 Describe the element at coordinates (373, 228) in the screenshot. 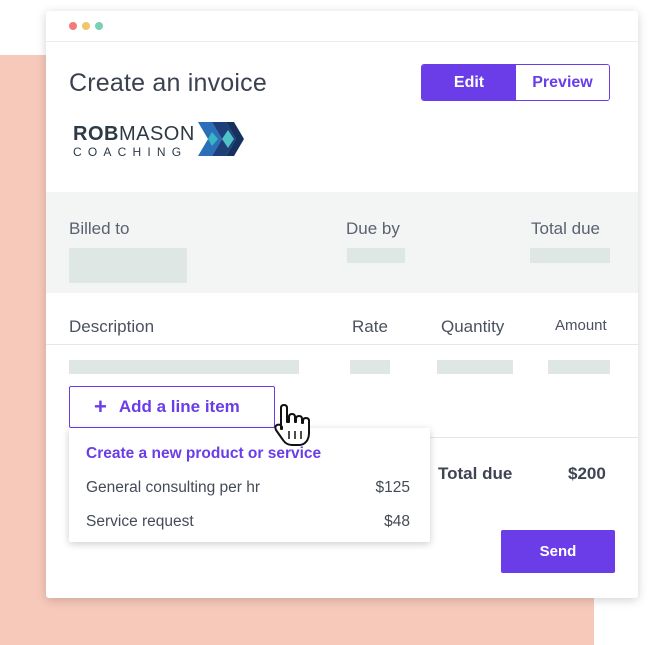

I see `due-by-label: Due by` at that location.